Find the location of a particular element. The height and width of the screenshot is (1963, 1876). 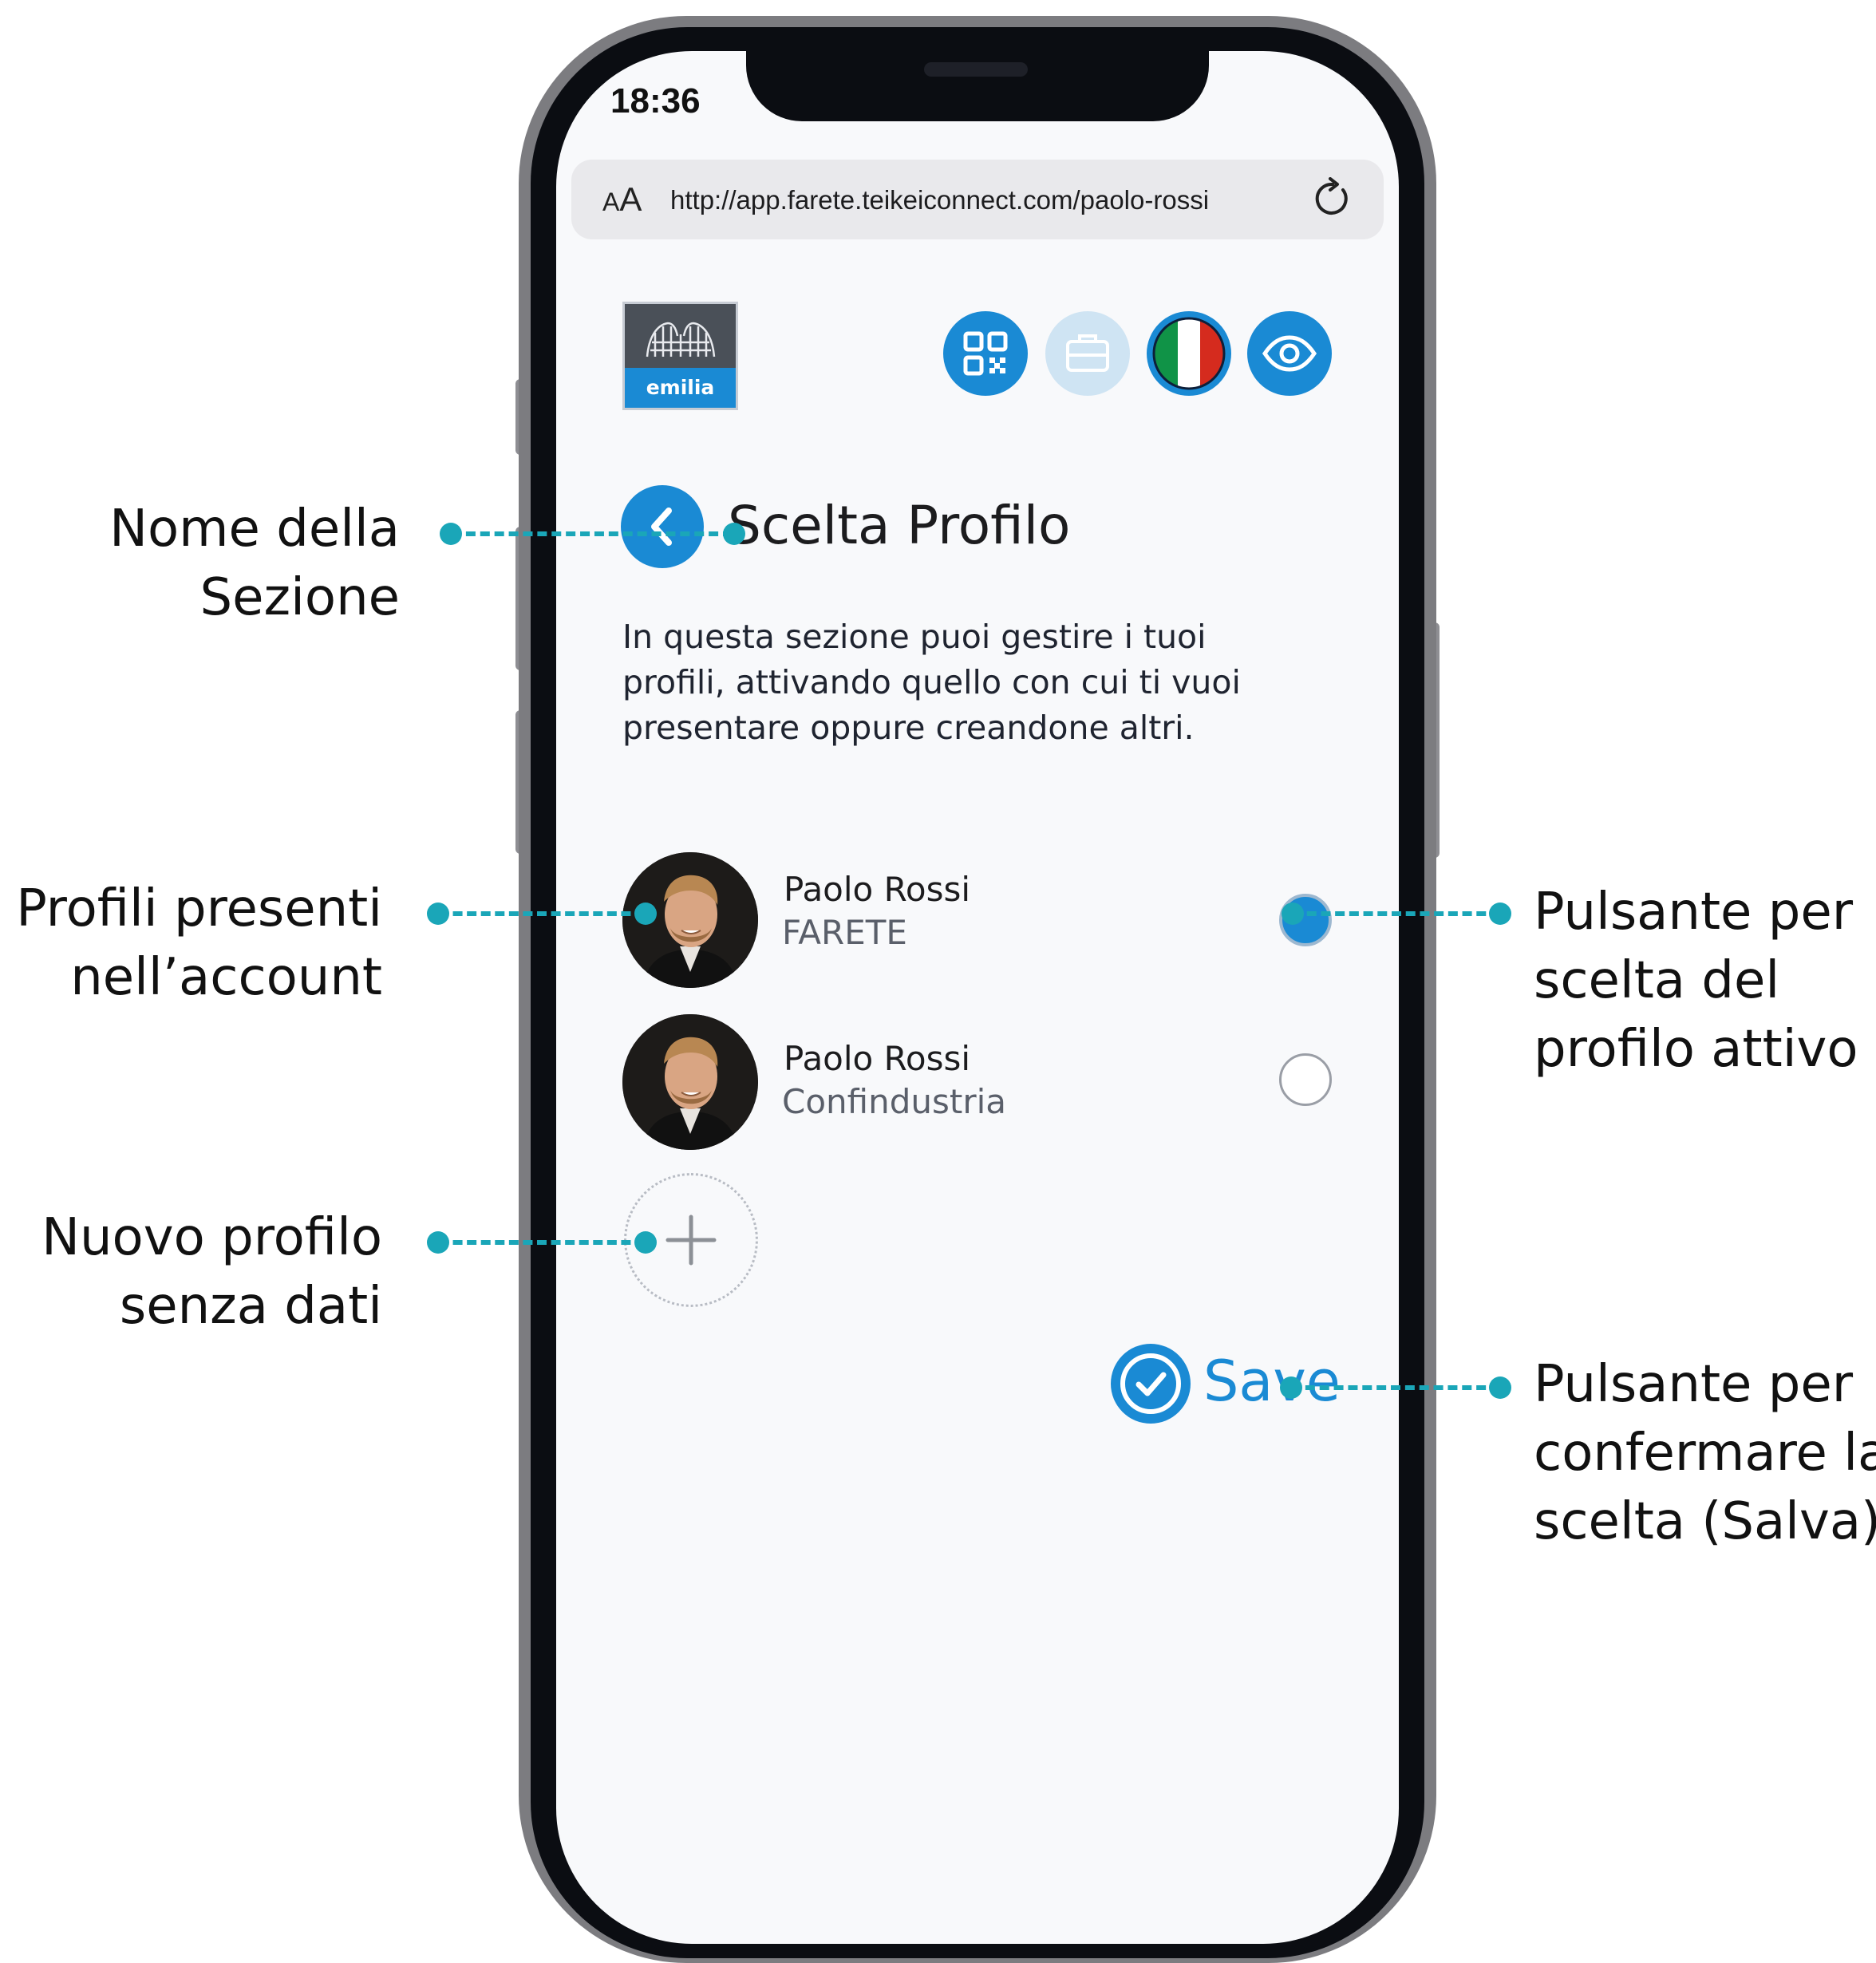

annotation-line: profilo attivo is located at coordinates (1696, 1049).